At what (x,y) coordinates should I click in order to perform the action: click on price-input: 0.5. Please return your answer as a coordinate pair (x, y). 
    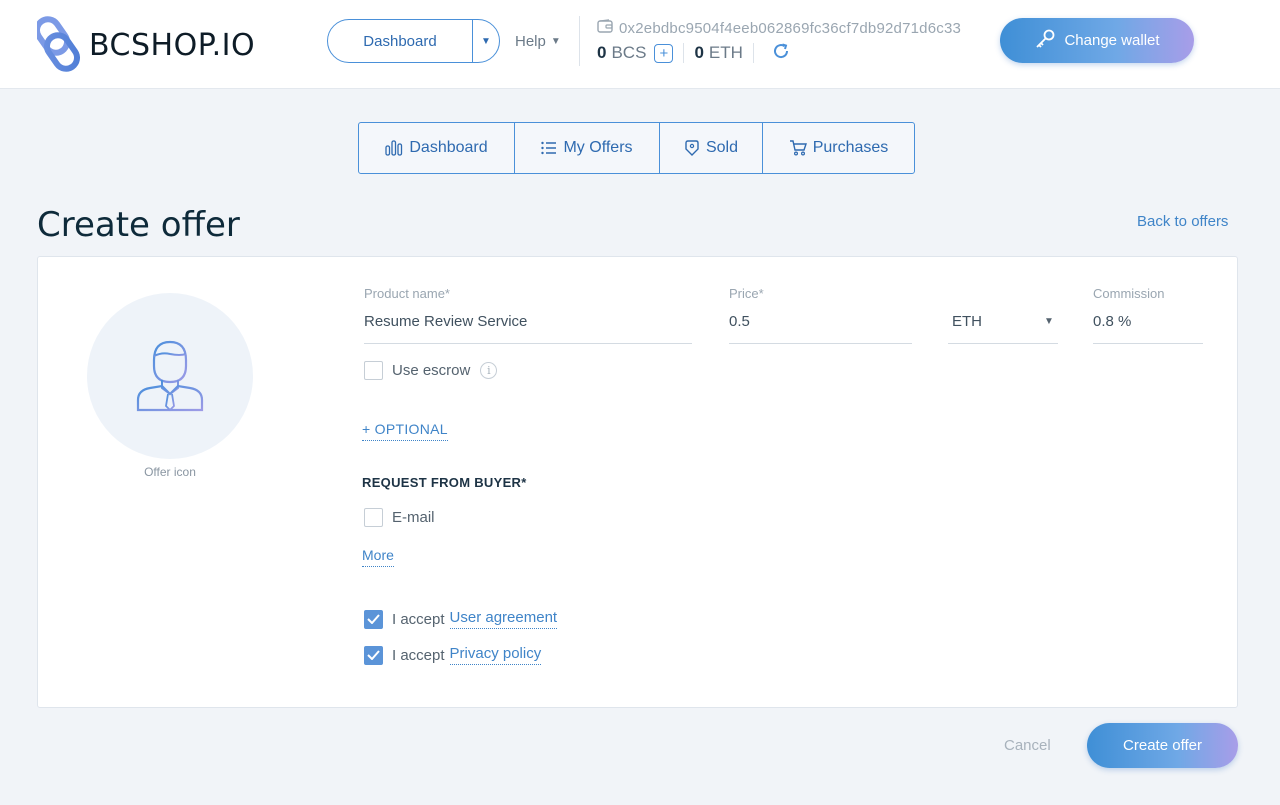
    Looking at the image, I should click on (739, 321).